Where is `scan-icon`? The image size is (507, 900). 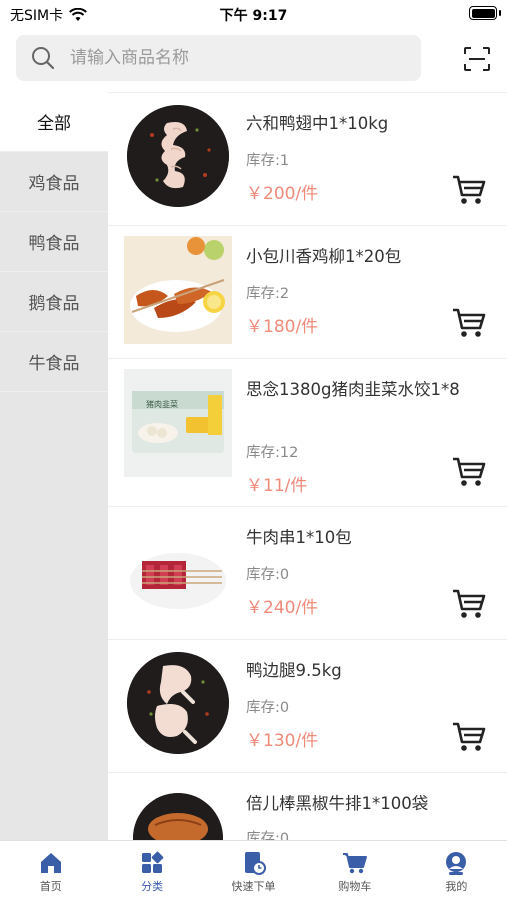 scan-icon is located at coordinates (477, 59).